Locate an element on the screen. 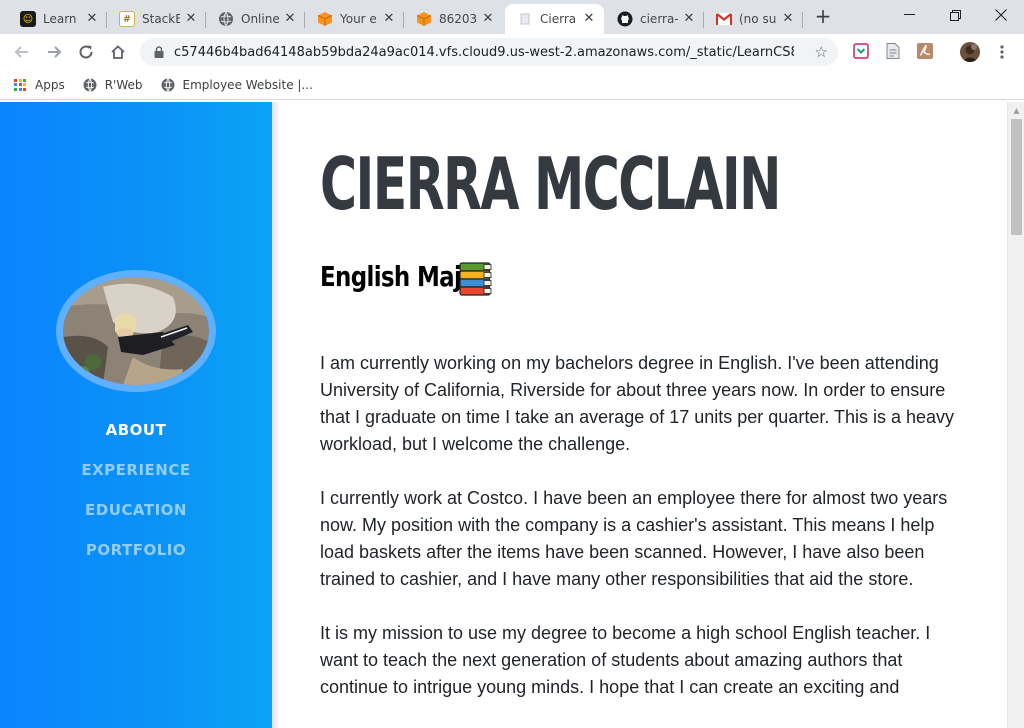 This screenshot has height=728, width=1024. page-title: CIERRA MCCLAIN is located at coordinates (550, 184).